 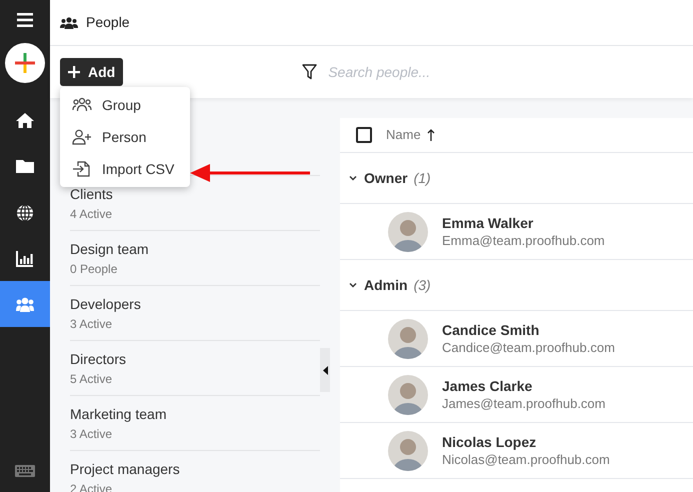 I want to click on import-file-icon, so click(x=82, y=169).